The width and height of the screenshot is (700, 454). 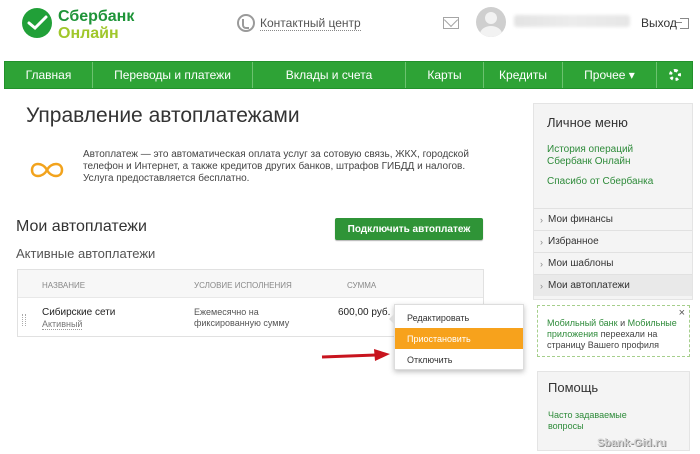 What do you see at coordinates (88, 33) in the screenshot?
I see `logo-line2: Онлайн` at bounding box center [88, 33].